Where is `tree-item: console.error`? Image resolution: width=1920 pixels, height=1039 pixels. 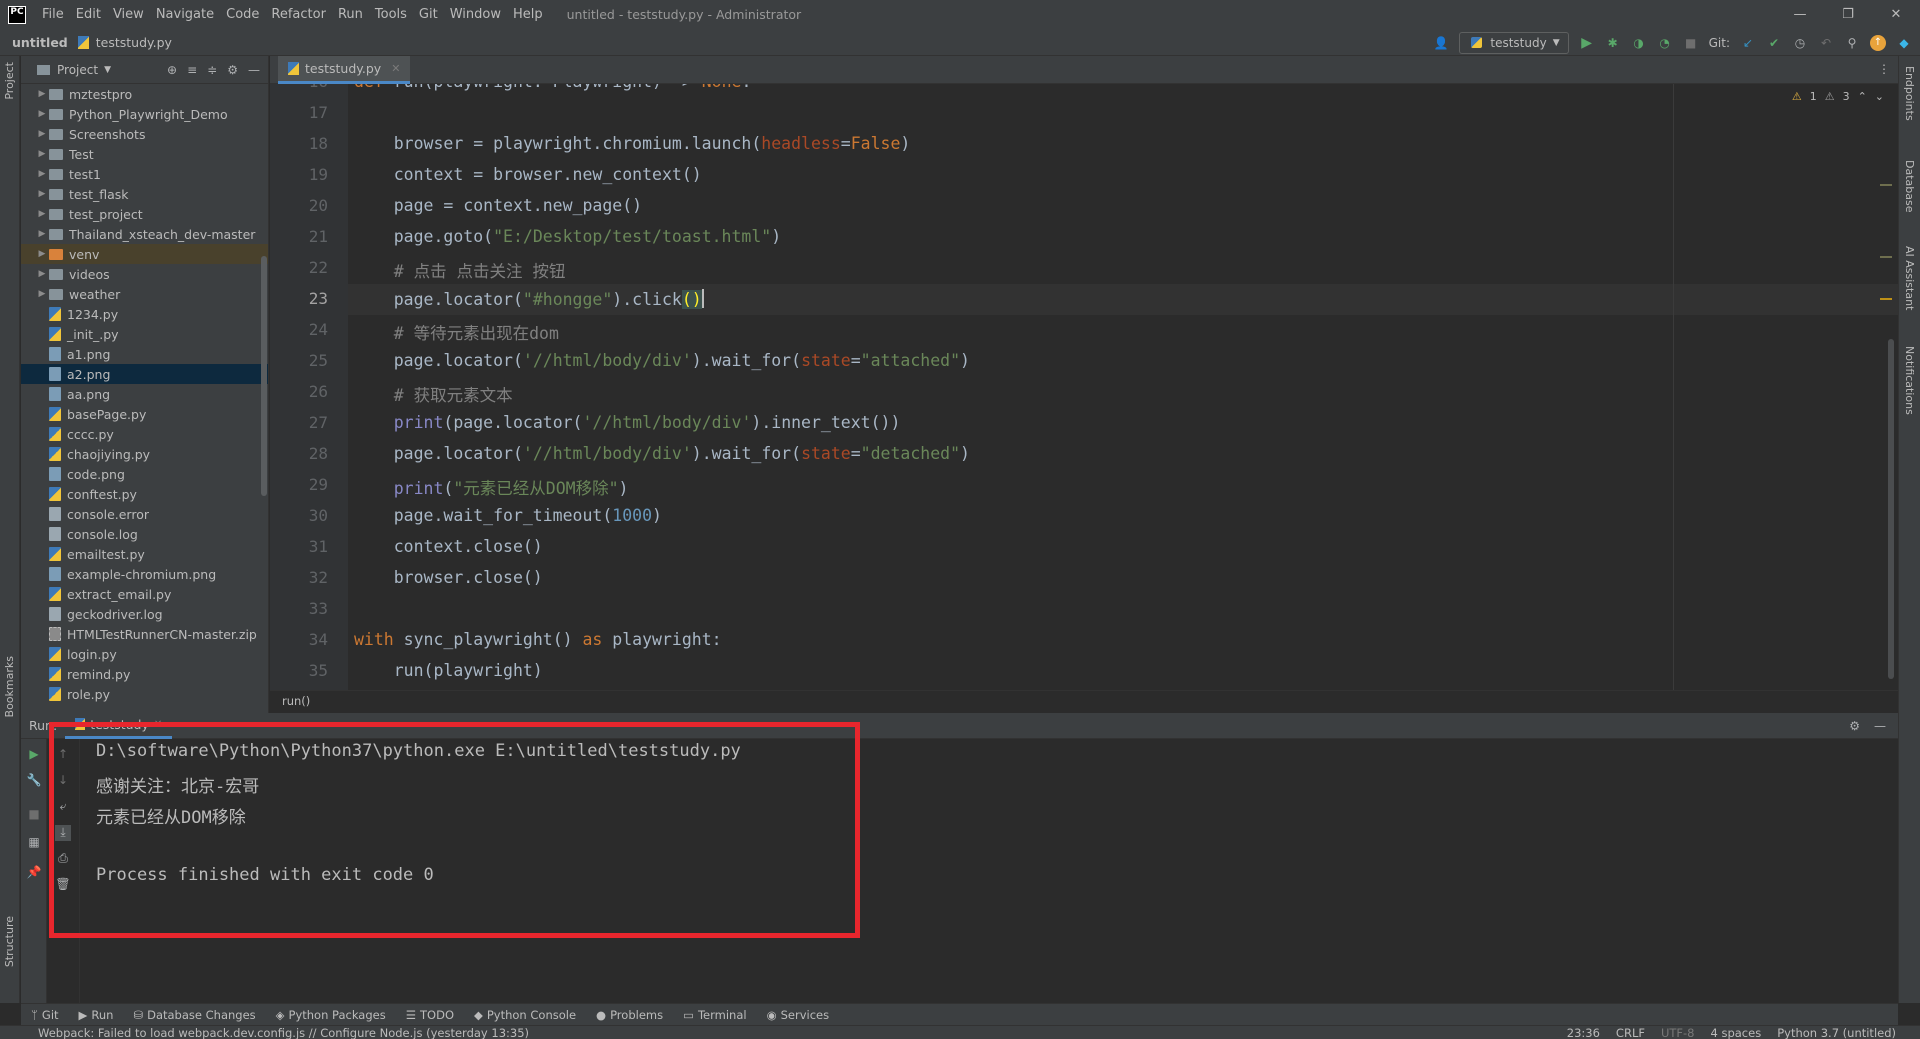 tree-item: console.error is located at coordinates (144, 514).